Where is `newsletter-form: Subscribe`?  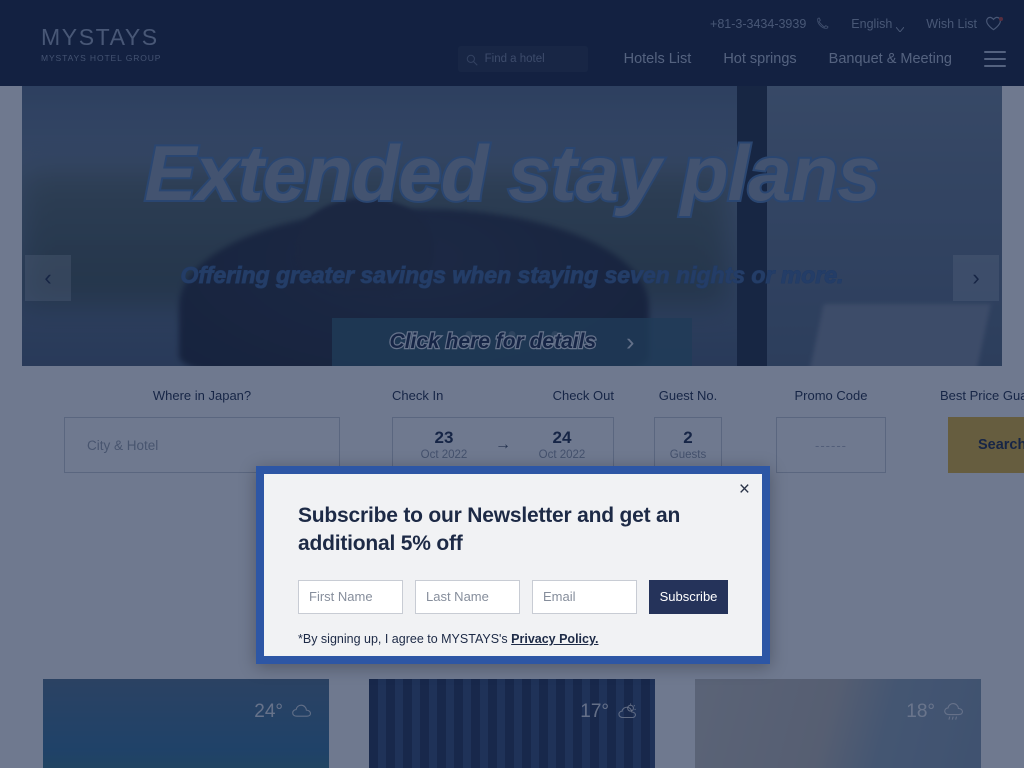 newsletter-form: Subscribe is located at coordinates (513, 596).